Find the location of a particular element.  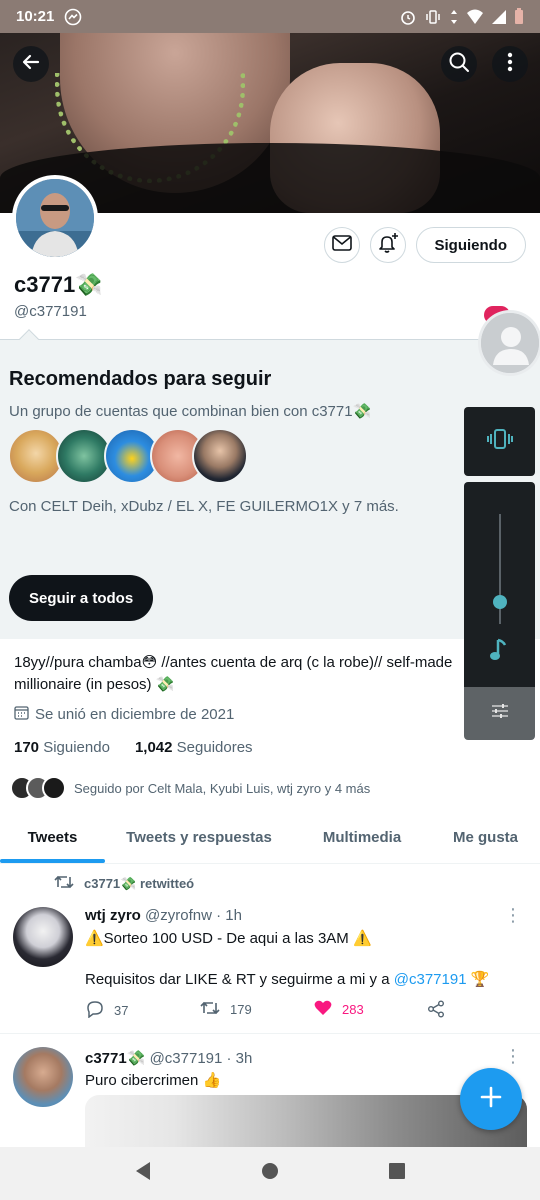

bell-plus-icon is located at coordinates (388, 245).